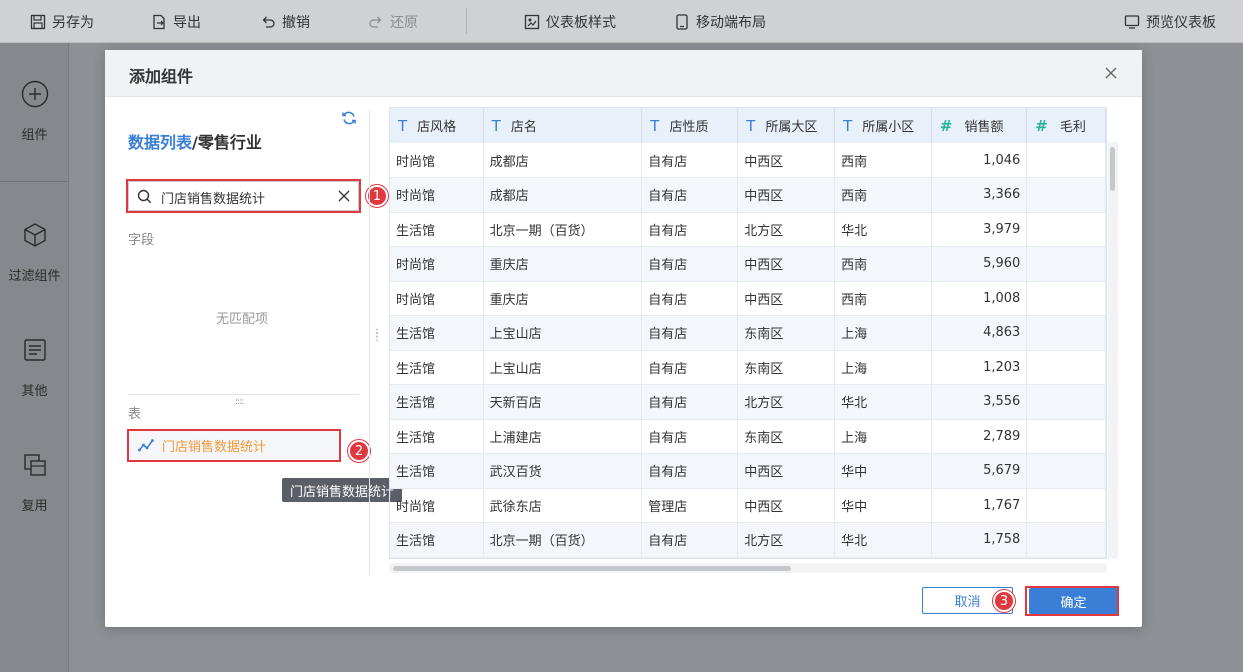 This screenshot has width=1243, height=672. Describe the element at coordinates (786, 195) in the screenshot. I see `table-cell: 中西区` at that location.